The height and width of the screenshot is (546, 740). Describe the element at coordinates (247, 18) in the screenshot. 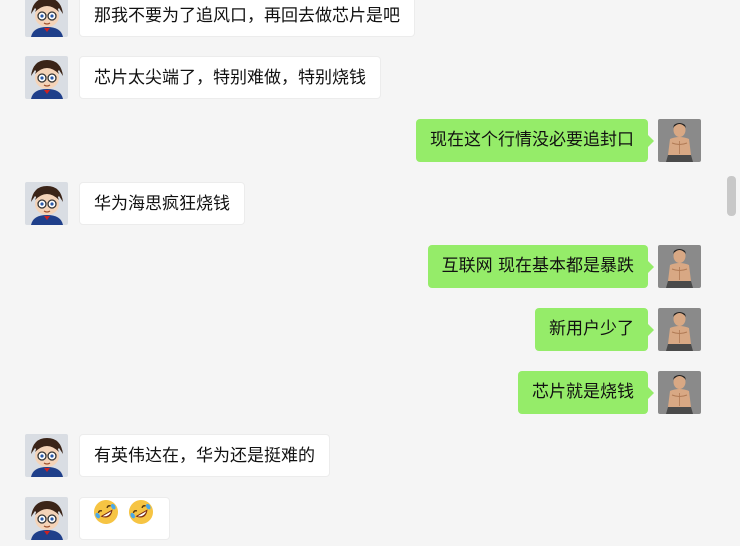

I see `message-bubble: 那我不要为了追风口，再回去做芯片是吧` at that location.